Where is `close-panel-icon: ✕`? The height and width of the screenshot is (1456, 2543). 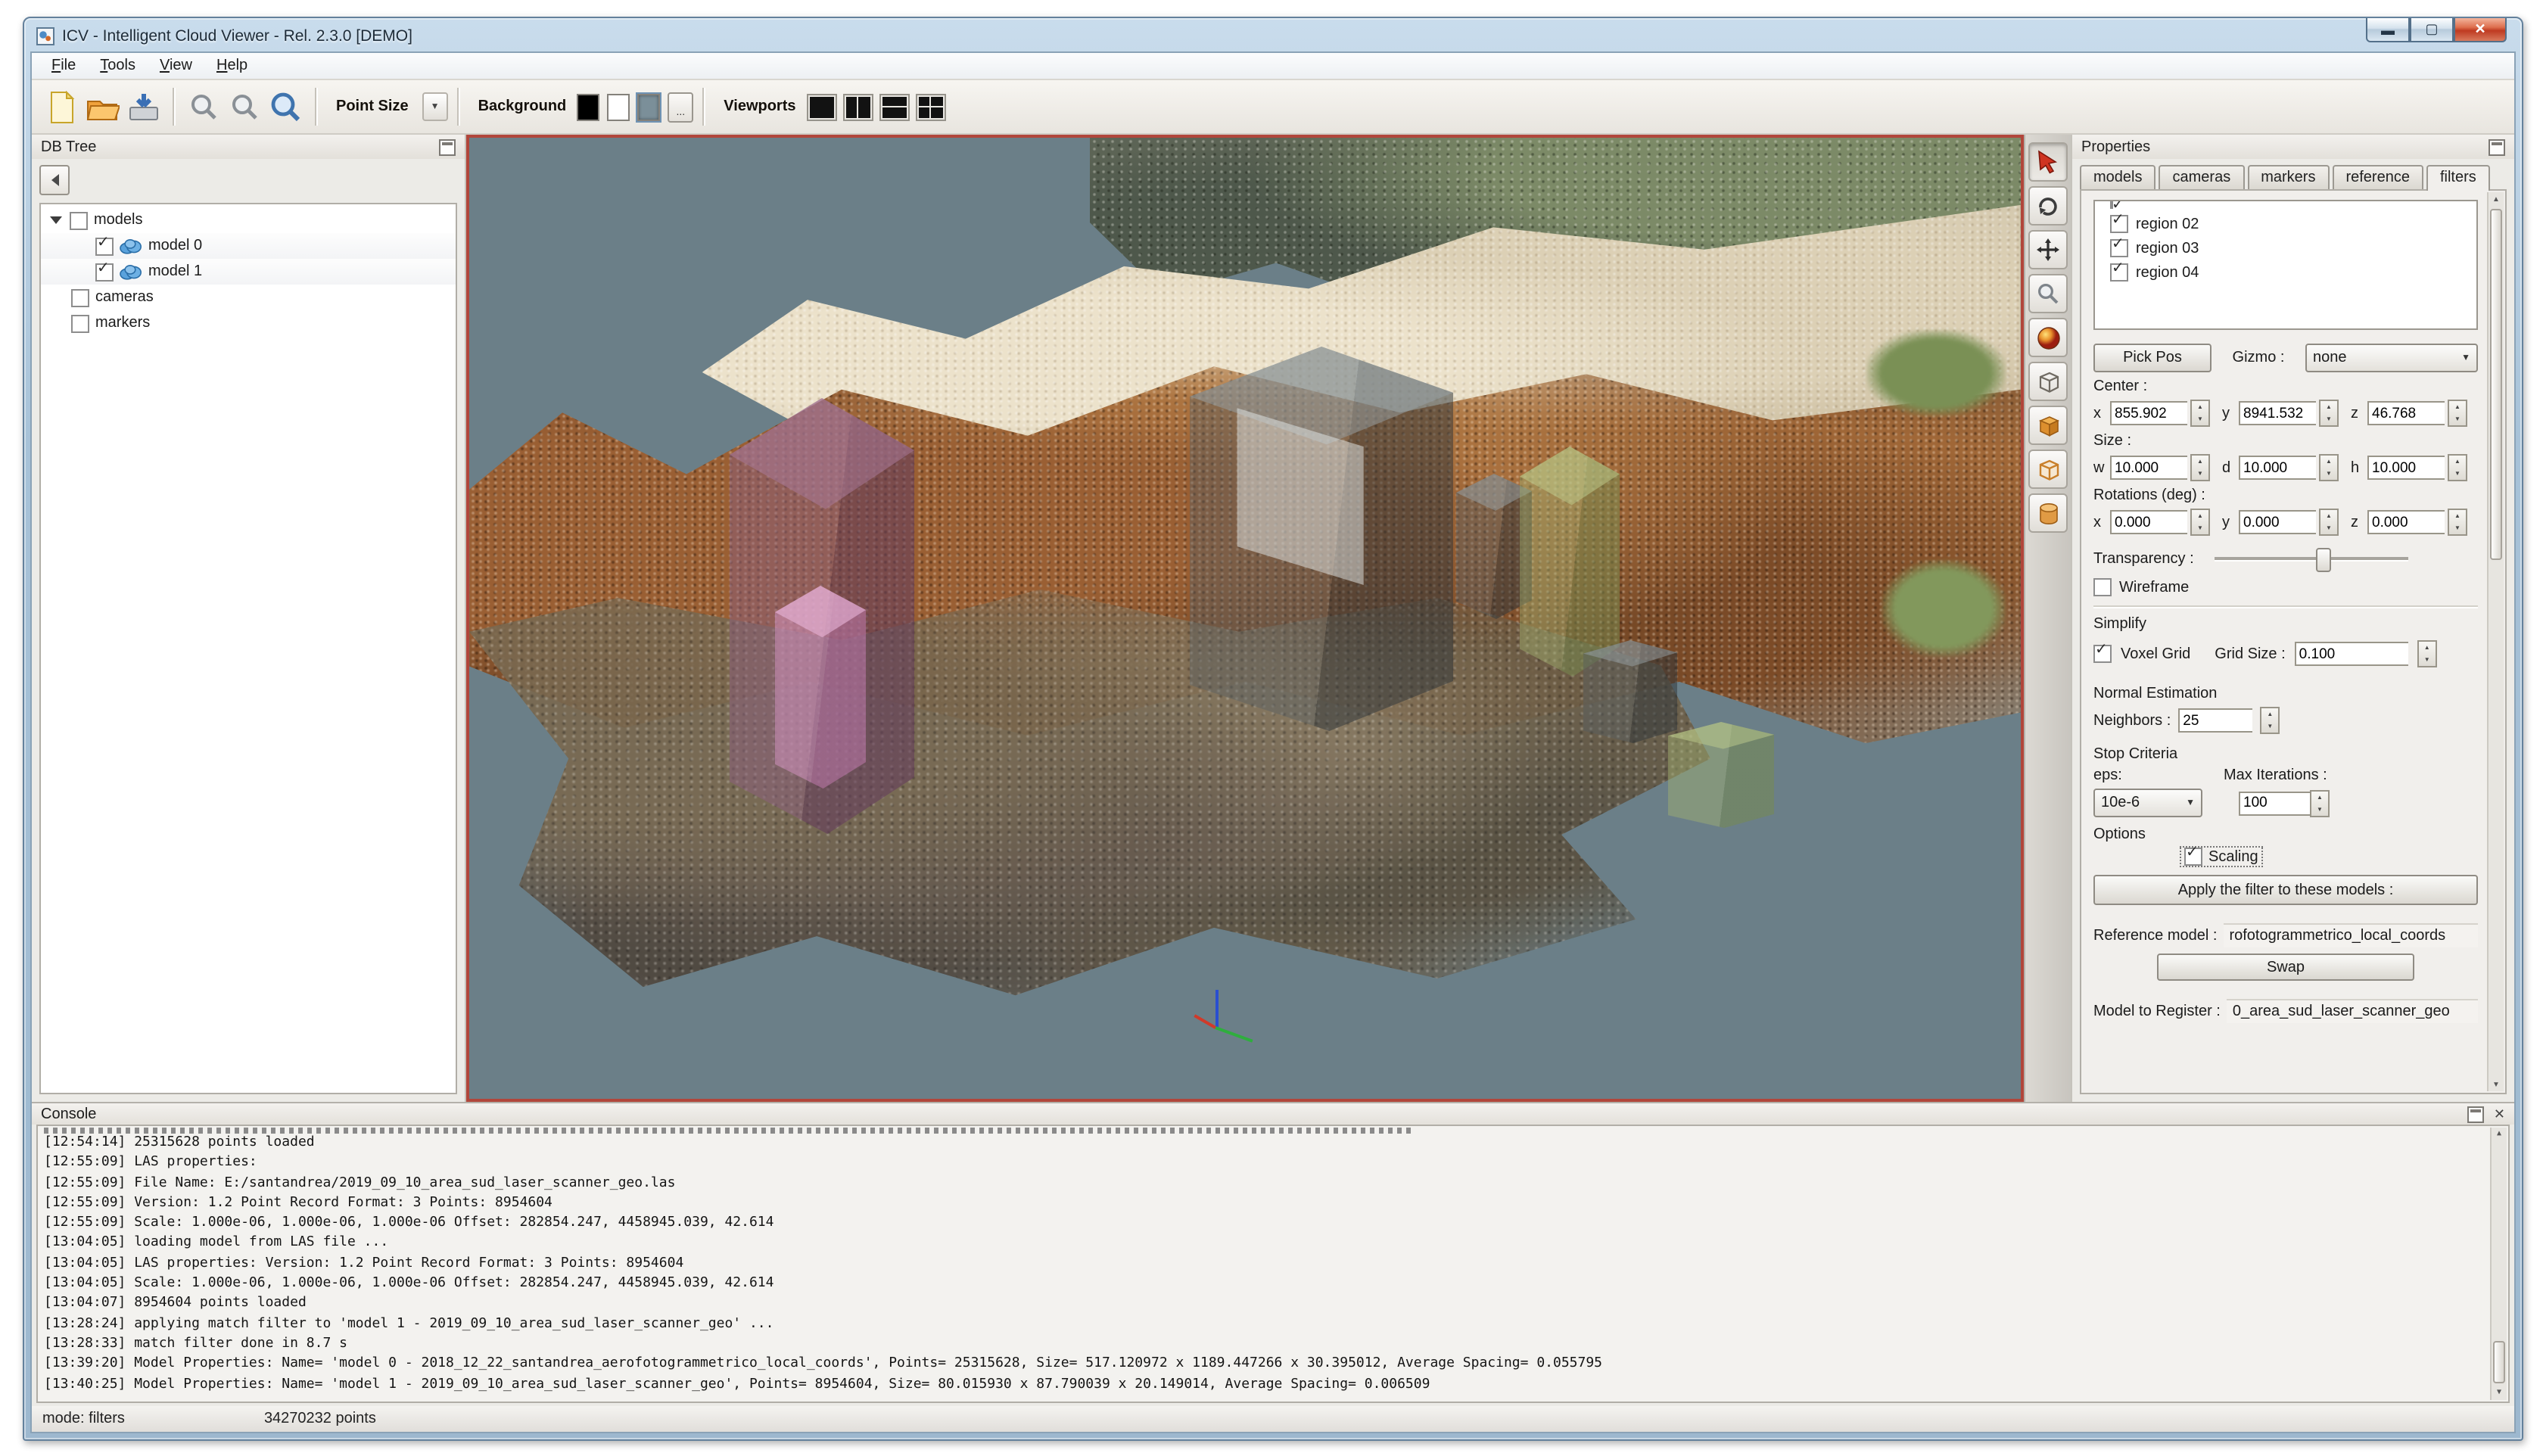
close-panel-icon: ✕ is located at coordinates (2499, 1114).